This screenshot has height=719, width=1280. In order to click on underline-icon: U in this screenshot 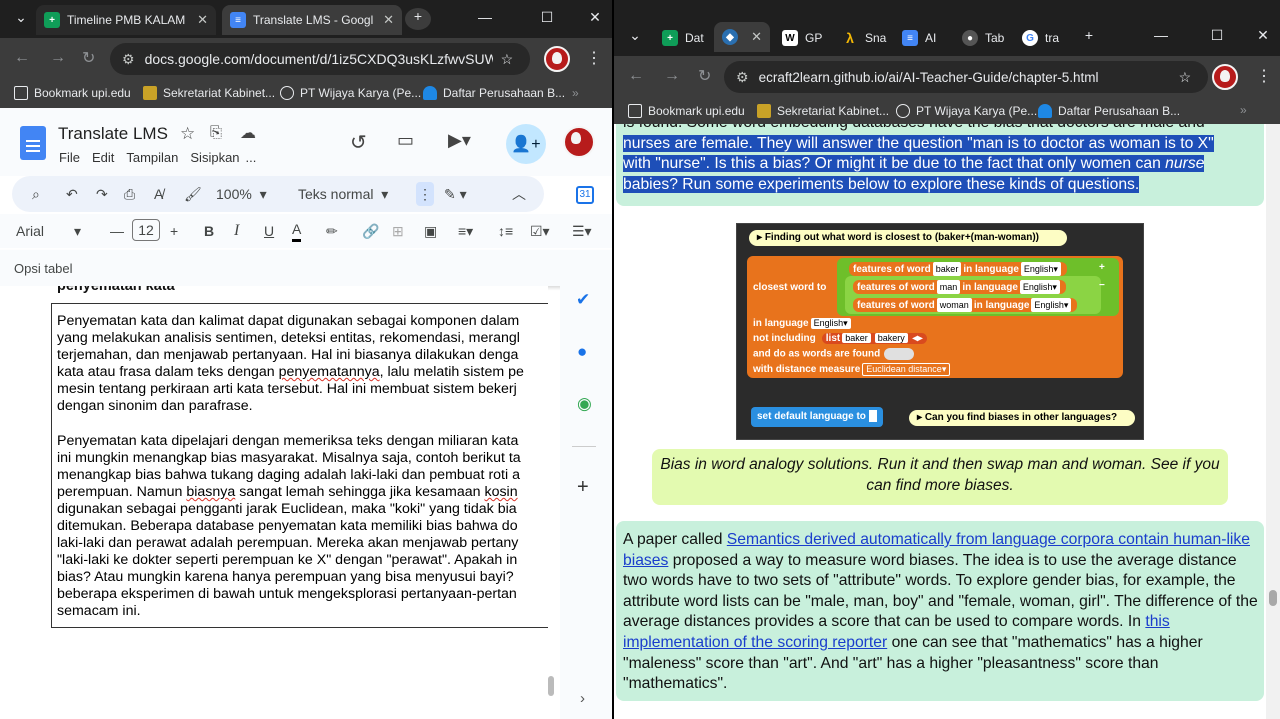, I will do `click(269, 231)`.